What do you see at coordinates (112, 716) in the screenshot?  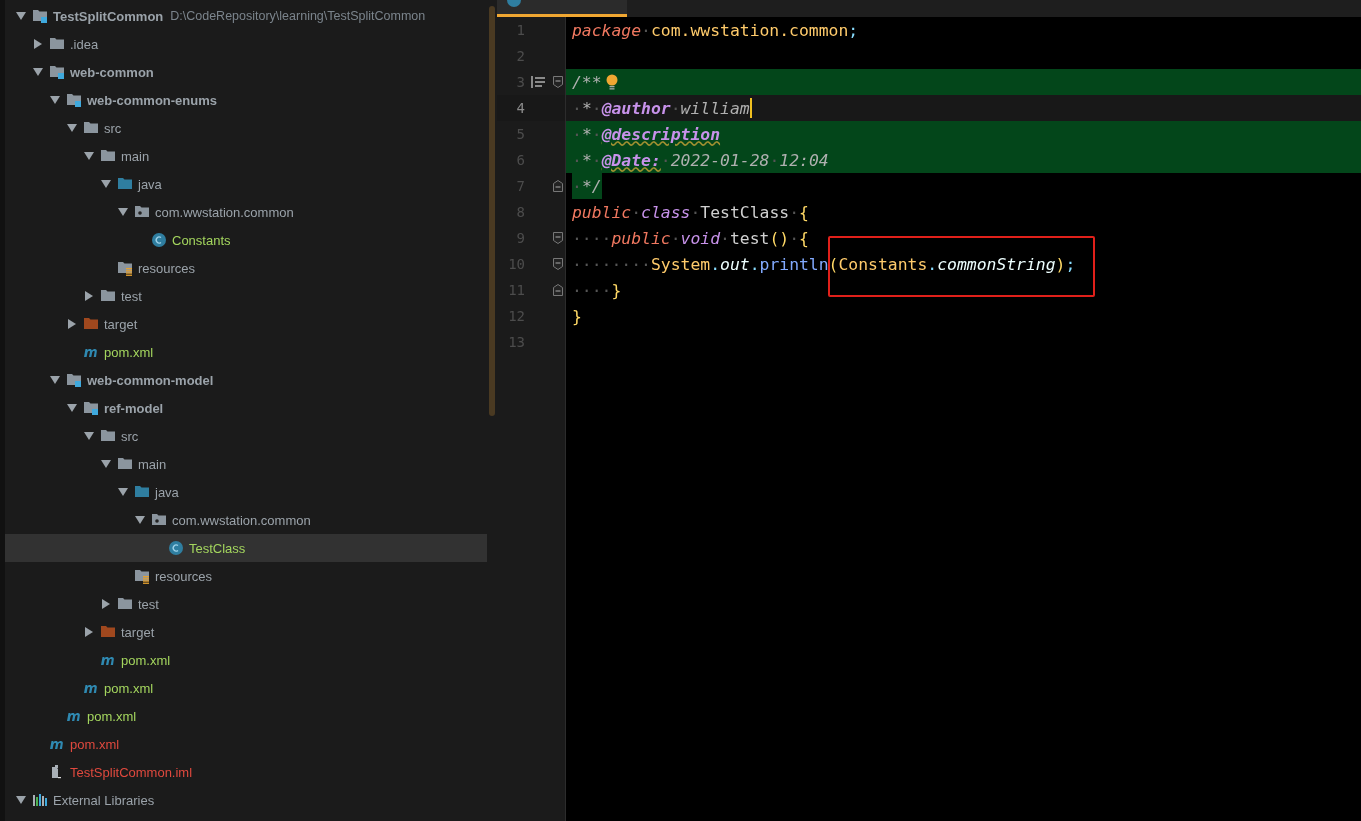 I see `item-label: pom.xml` at bounding box center [112, 716].